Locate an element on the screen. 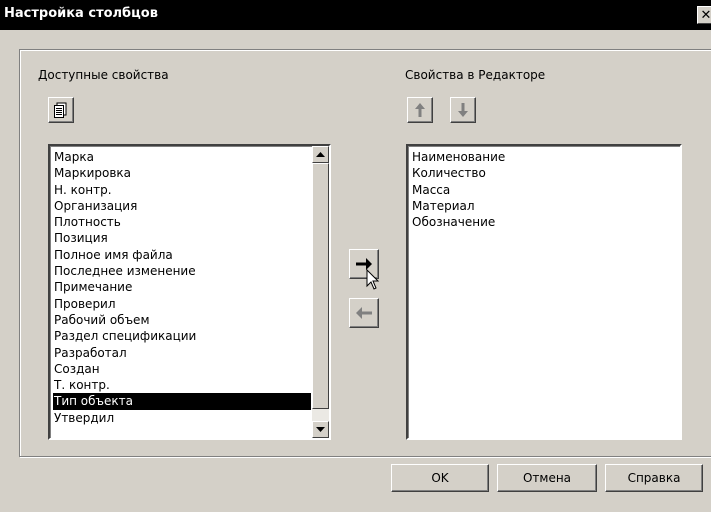 The height and width of the screenshot is (512, 711). cancel-button-label: Отмена is located at coordinates (547, 478).